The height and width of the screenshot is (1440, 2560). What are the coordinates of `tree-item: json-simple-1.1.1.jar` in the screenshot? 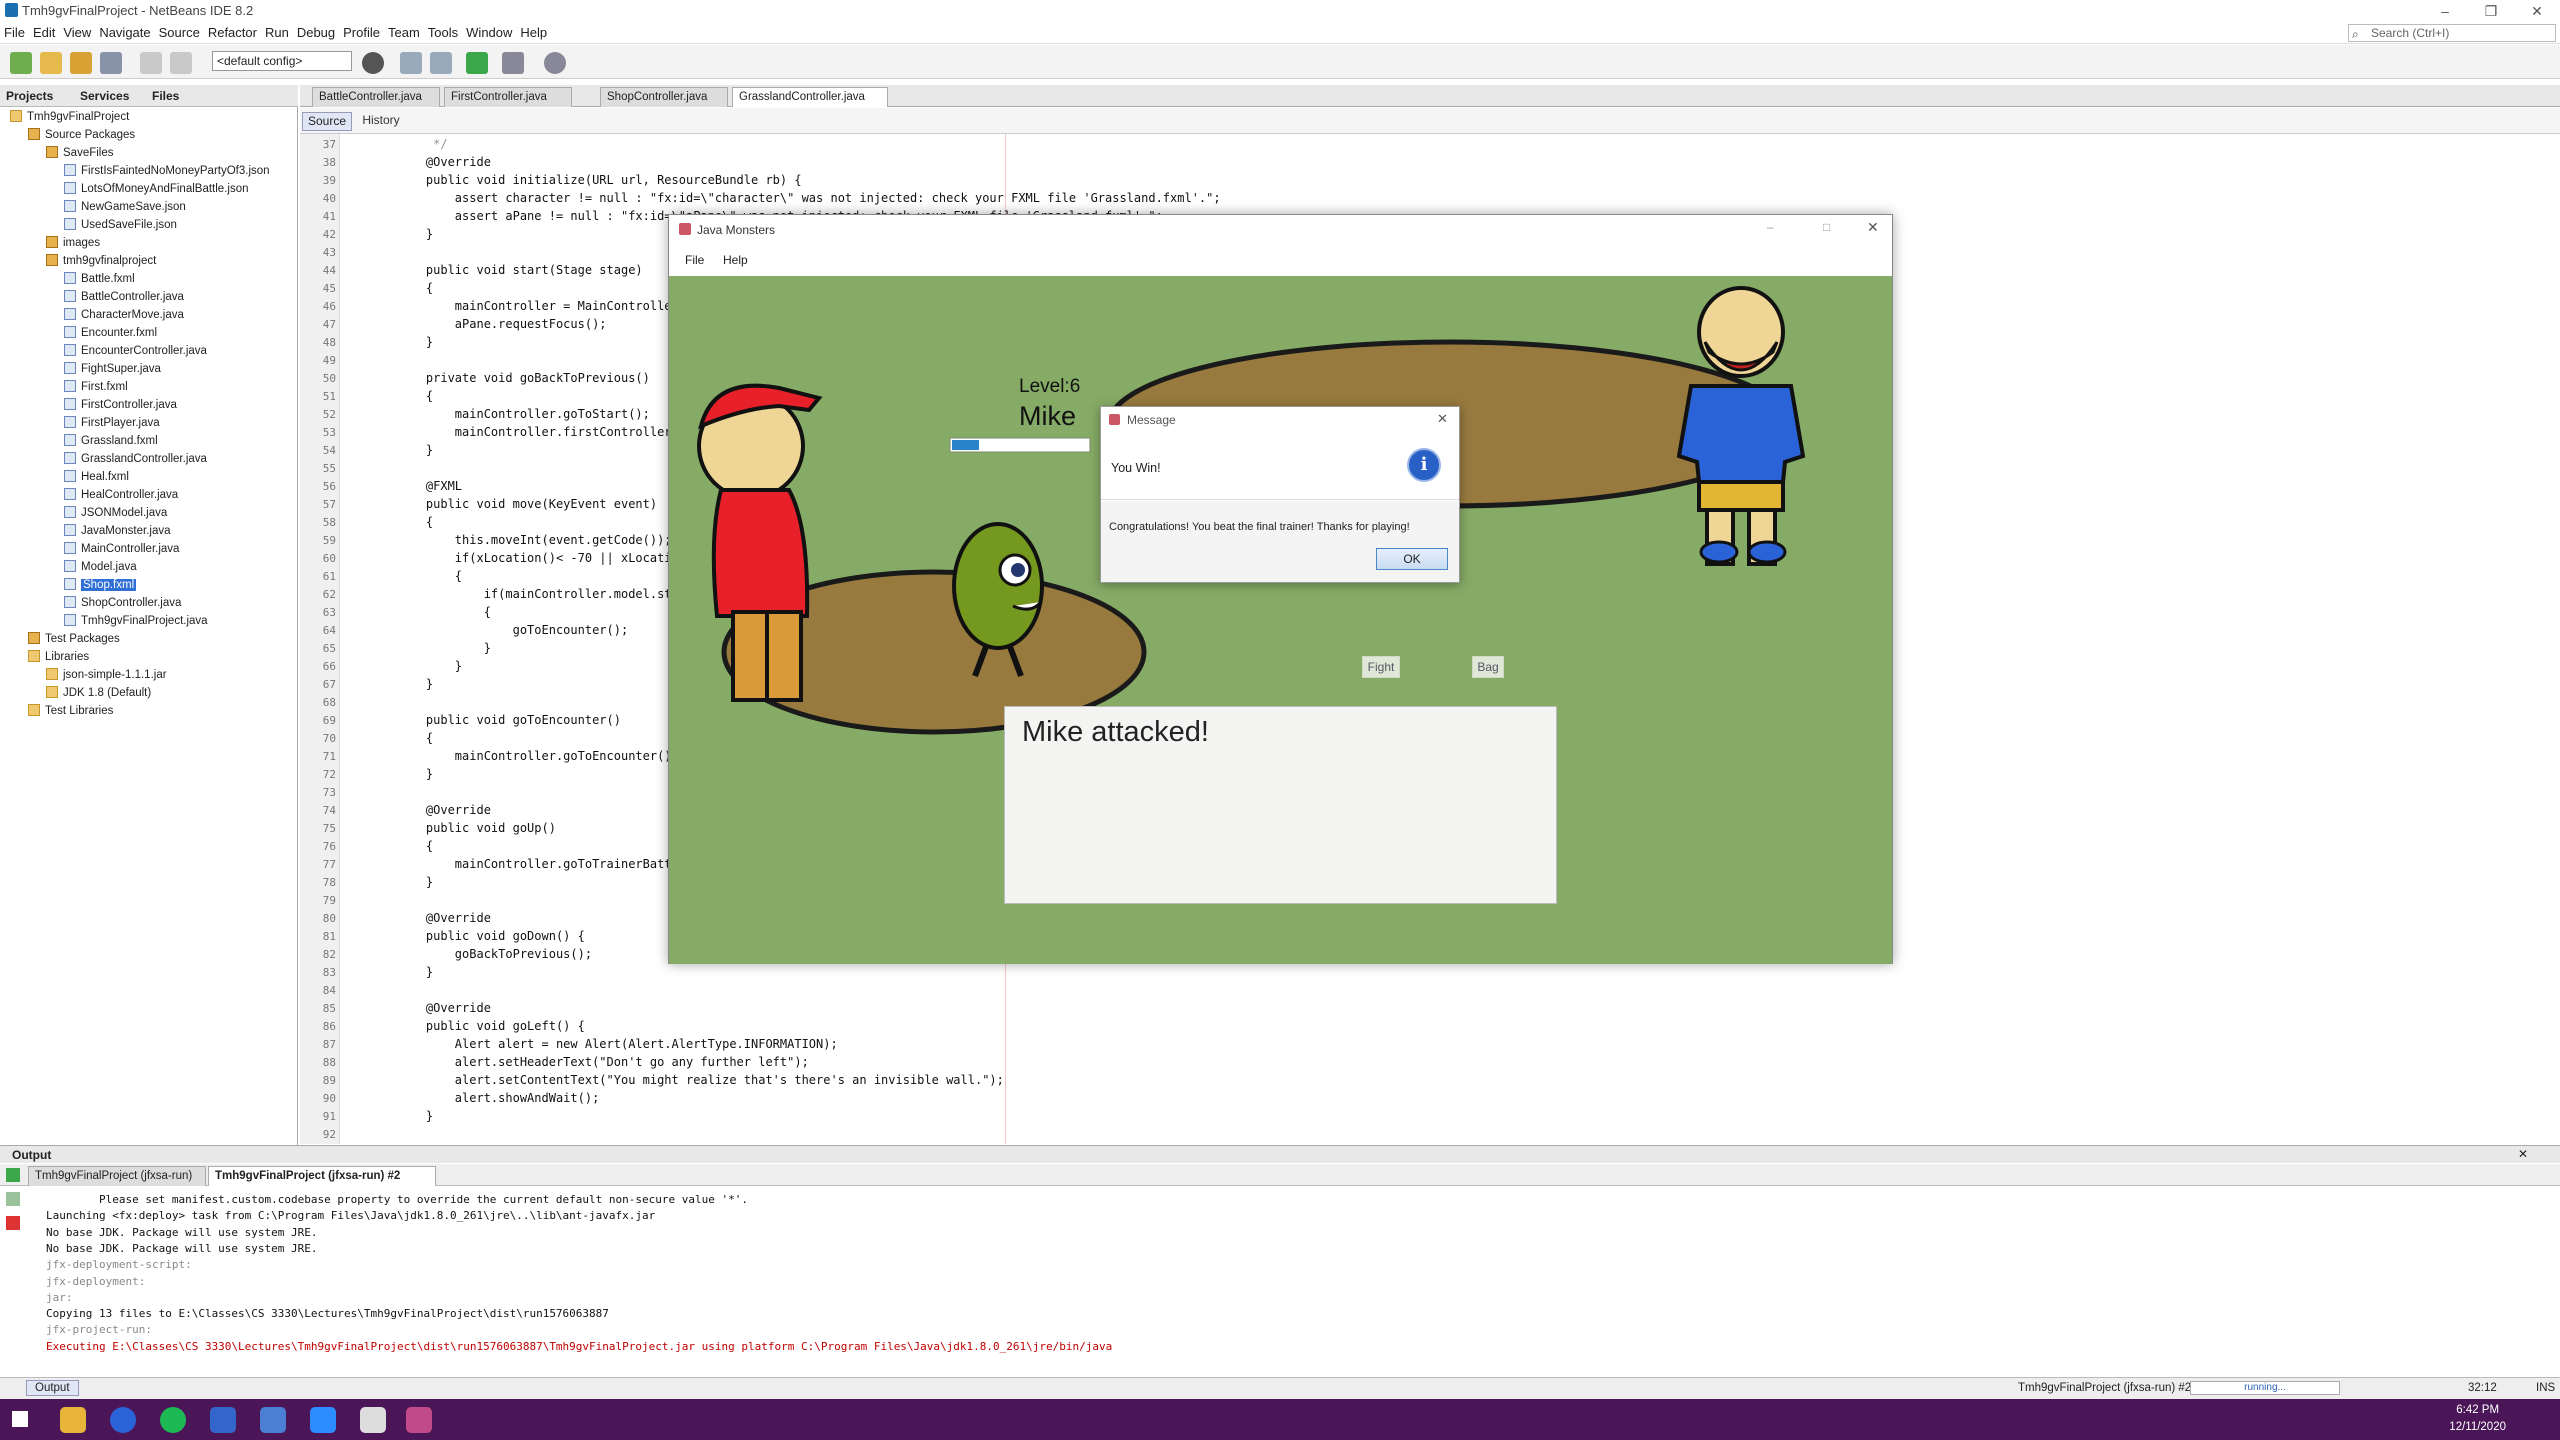 It's located at (106, 675).